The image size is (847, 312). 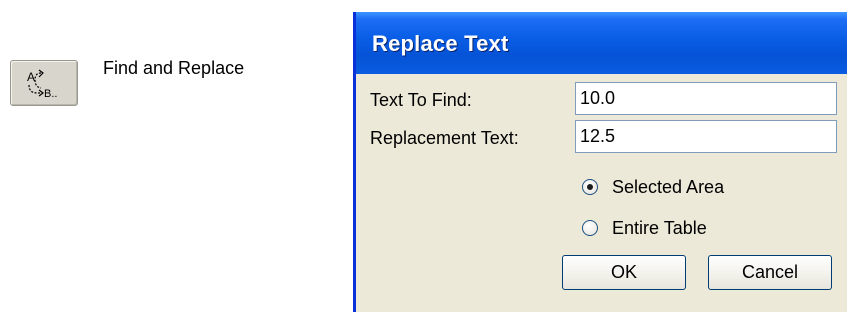 What do you see at coordinates (174, 68) in the screenshot?
I see `find-replace-caption: Find and Replace` at bounding box center [174, 68].